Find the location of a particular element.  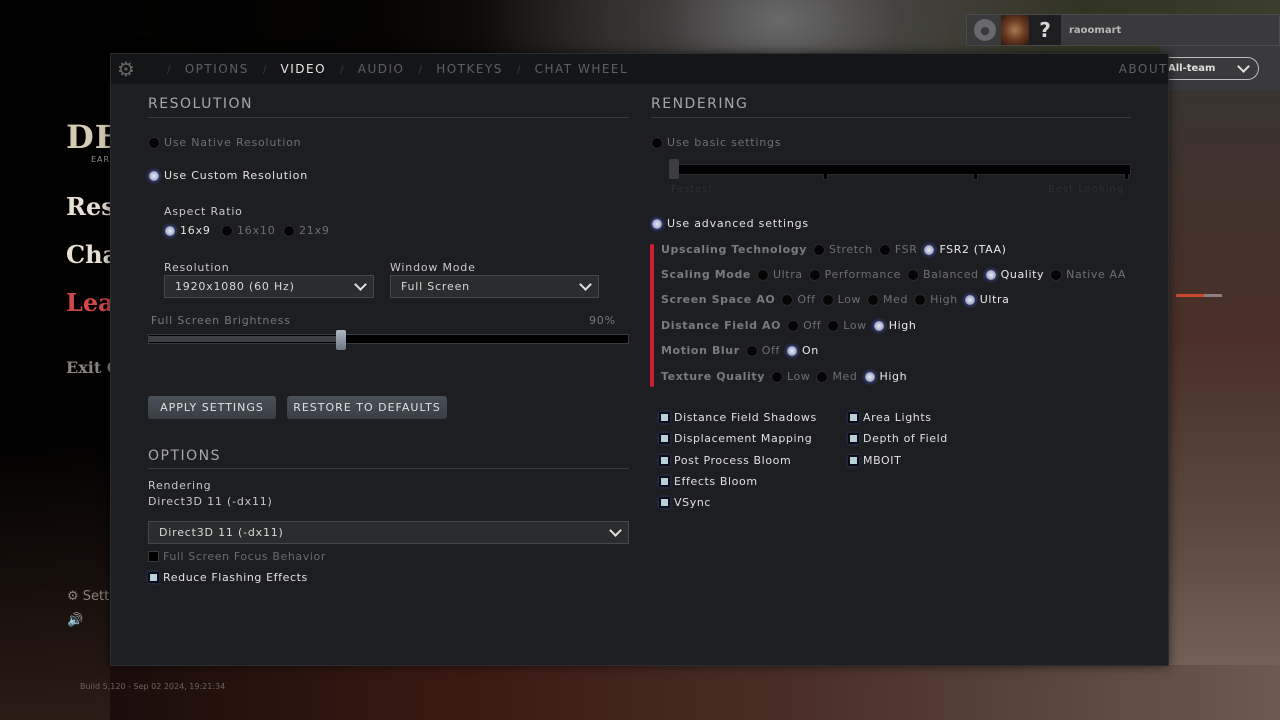

about-link: ABOUT is located at coordinates (1143, 69).